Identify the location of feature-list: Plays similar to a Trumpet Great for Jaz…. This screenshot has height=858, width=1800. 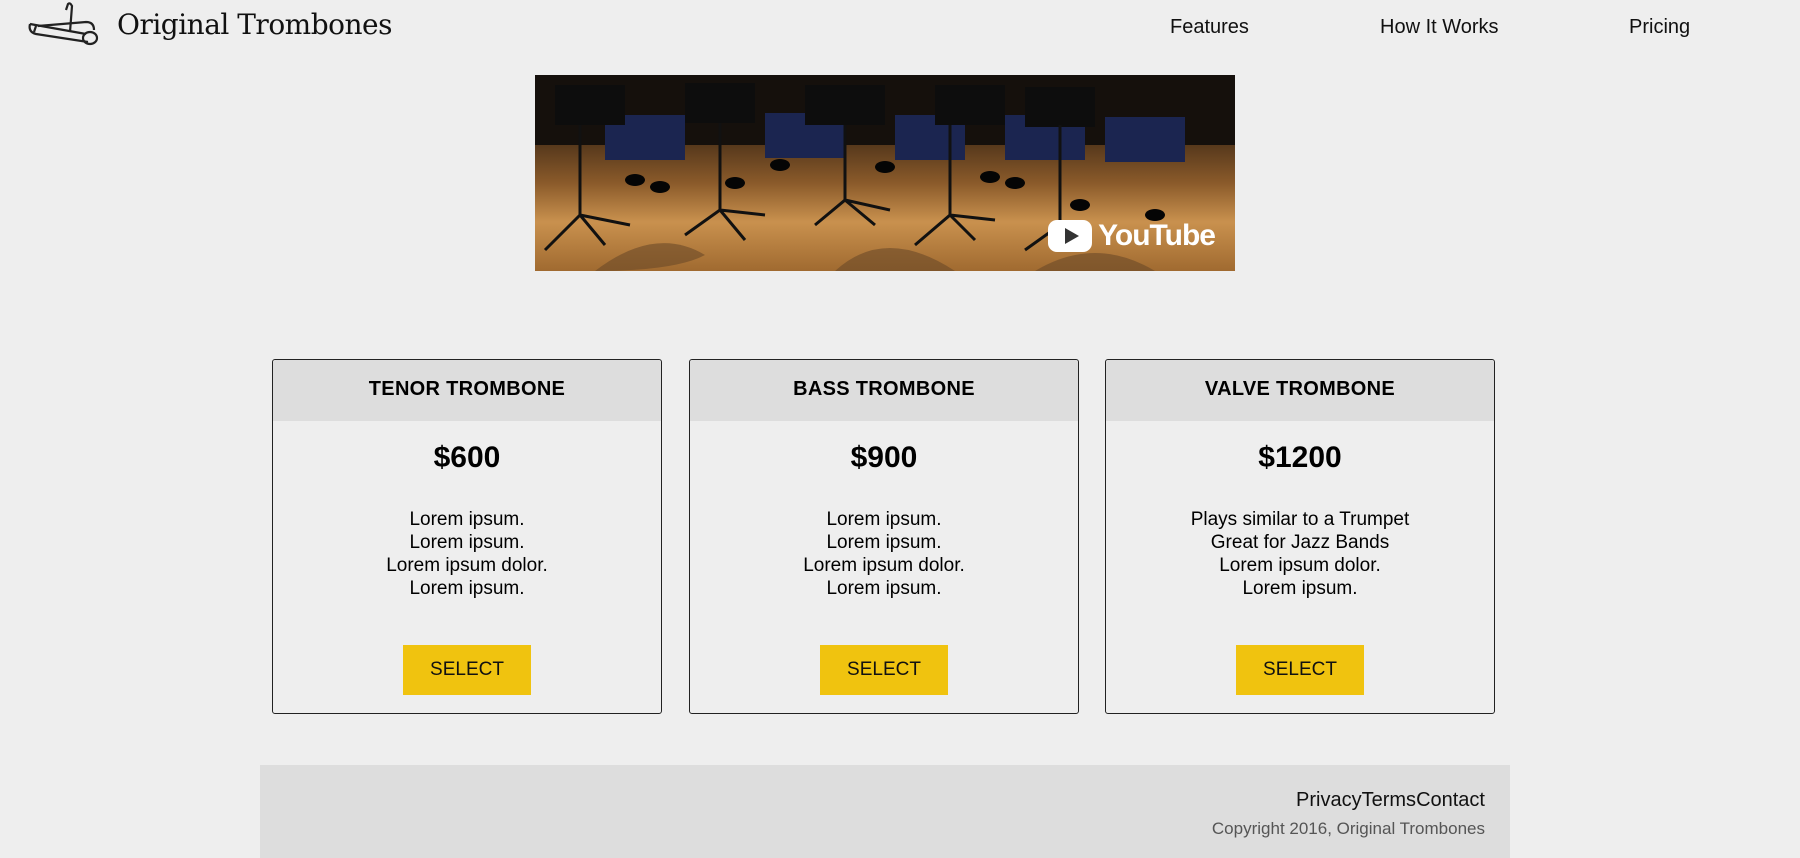
(1300, 554).